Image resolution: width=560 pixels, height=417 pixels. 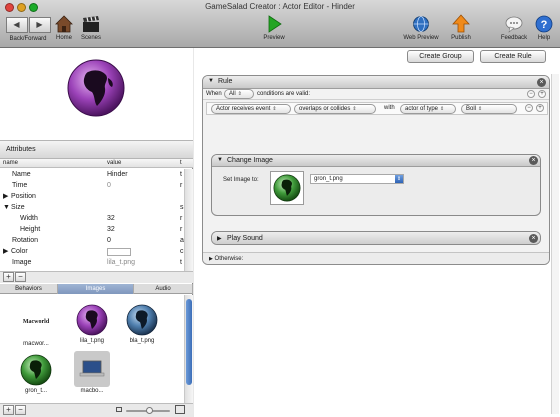 What do you see at coordinates (542, 94) in the screenshot?
I see `add-condition-button: +` at bounding box center [542, 94].